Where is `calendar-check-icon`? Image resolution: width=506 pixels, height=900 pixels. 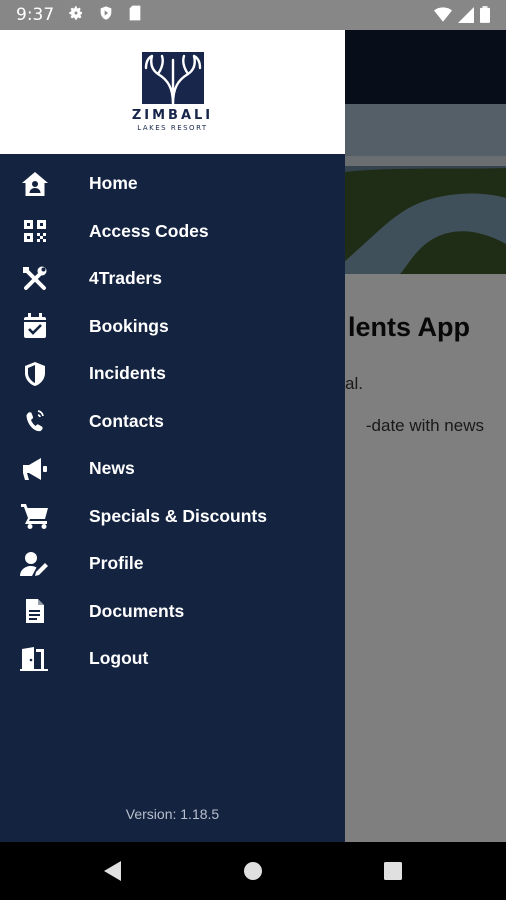
calendar-check-icon is located at coordinates (35, 326).